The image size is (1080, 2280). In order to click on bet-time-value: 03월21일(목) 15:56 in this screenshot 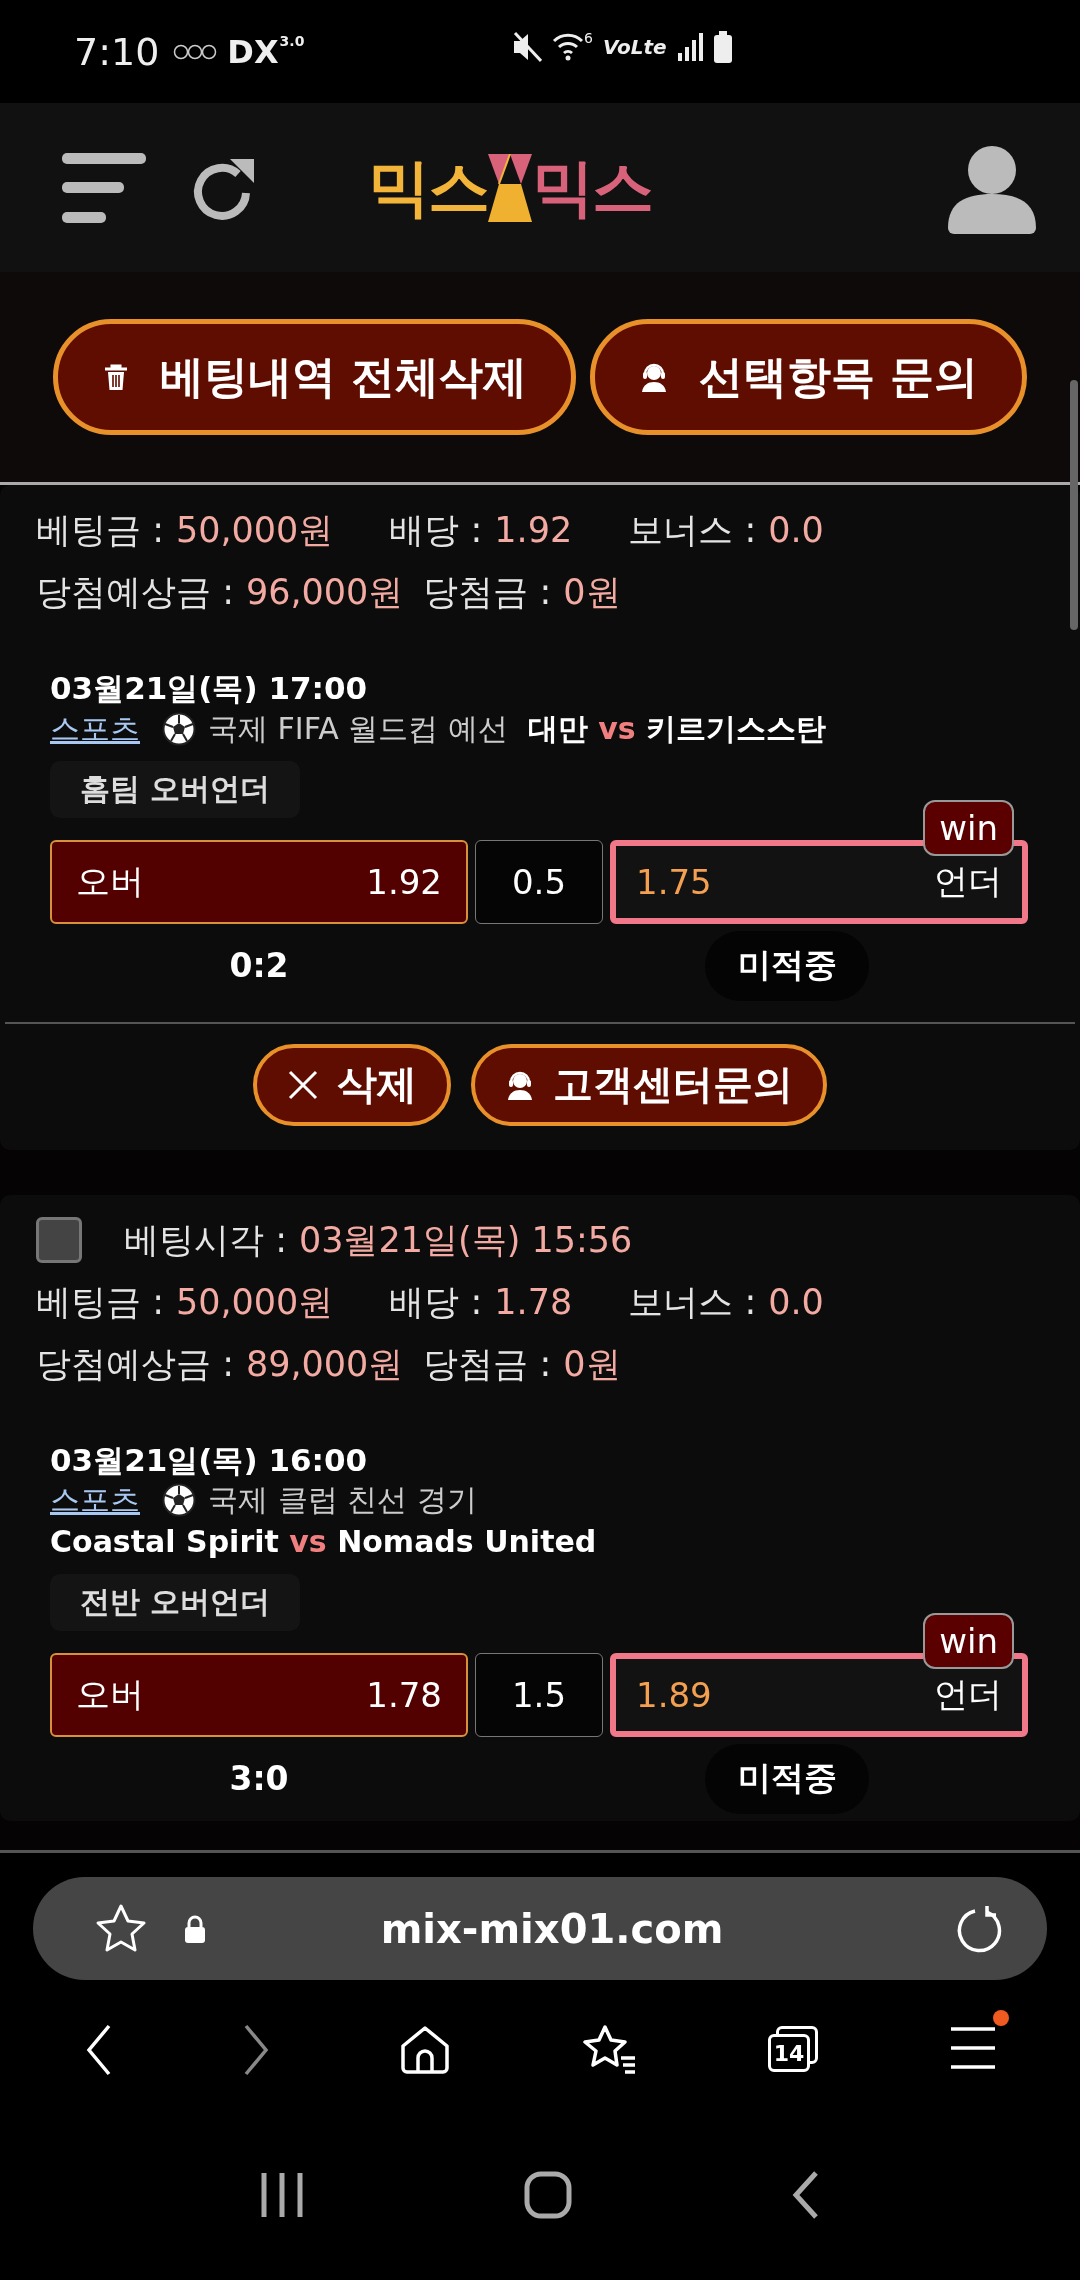, I will do `click(465, 1240)`.